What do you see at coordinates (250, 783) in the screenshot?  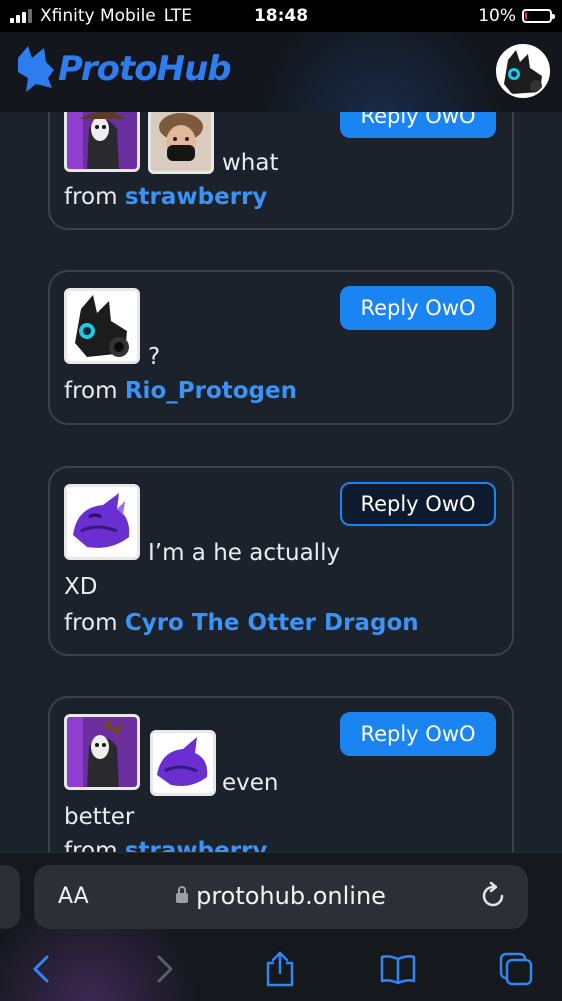 I see `post-message: even` at bounding box center [250, 783].